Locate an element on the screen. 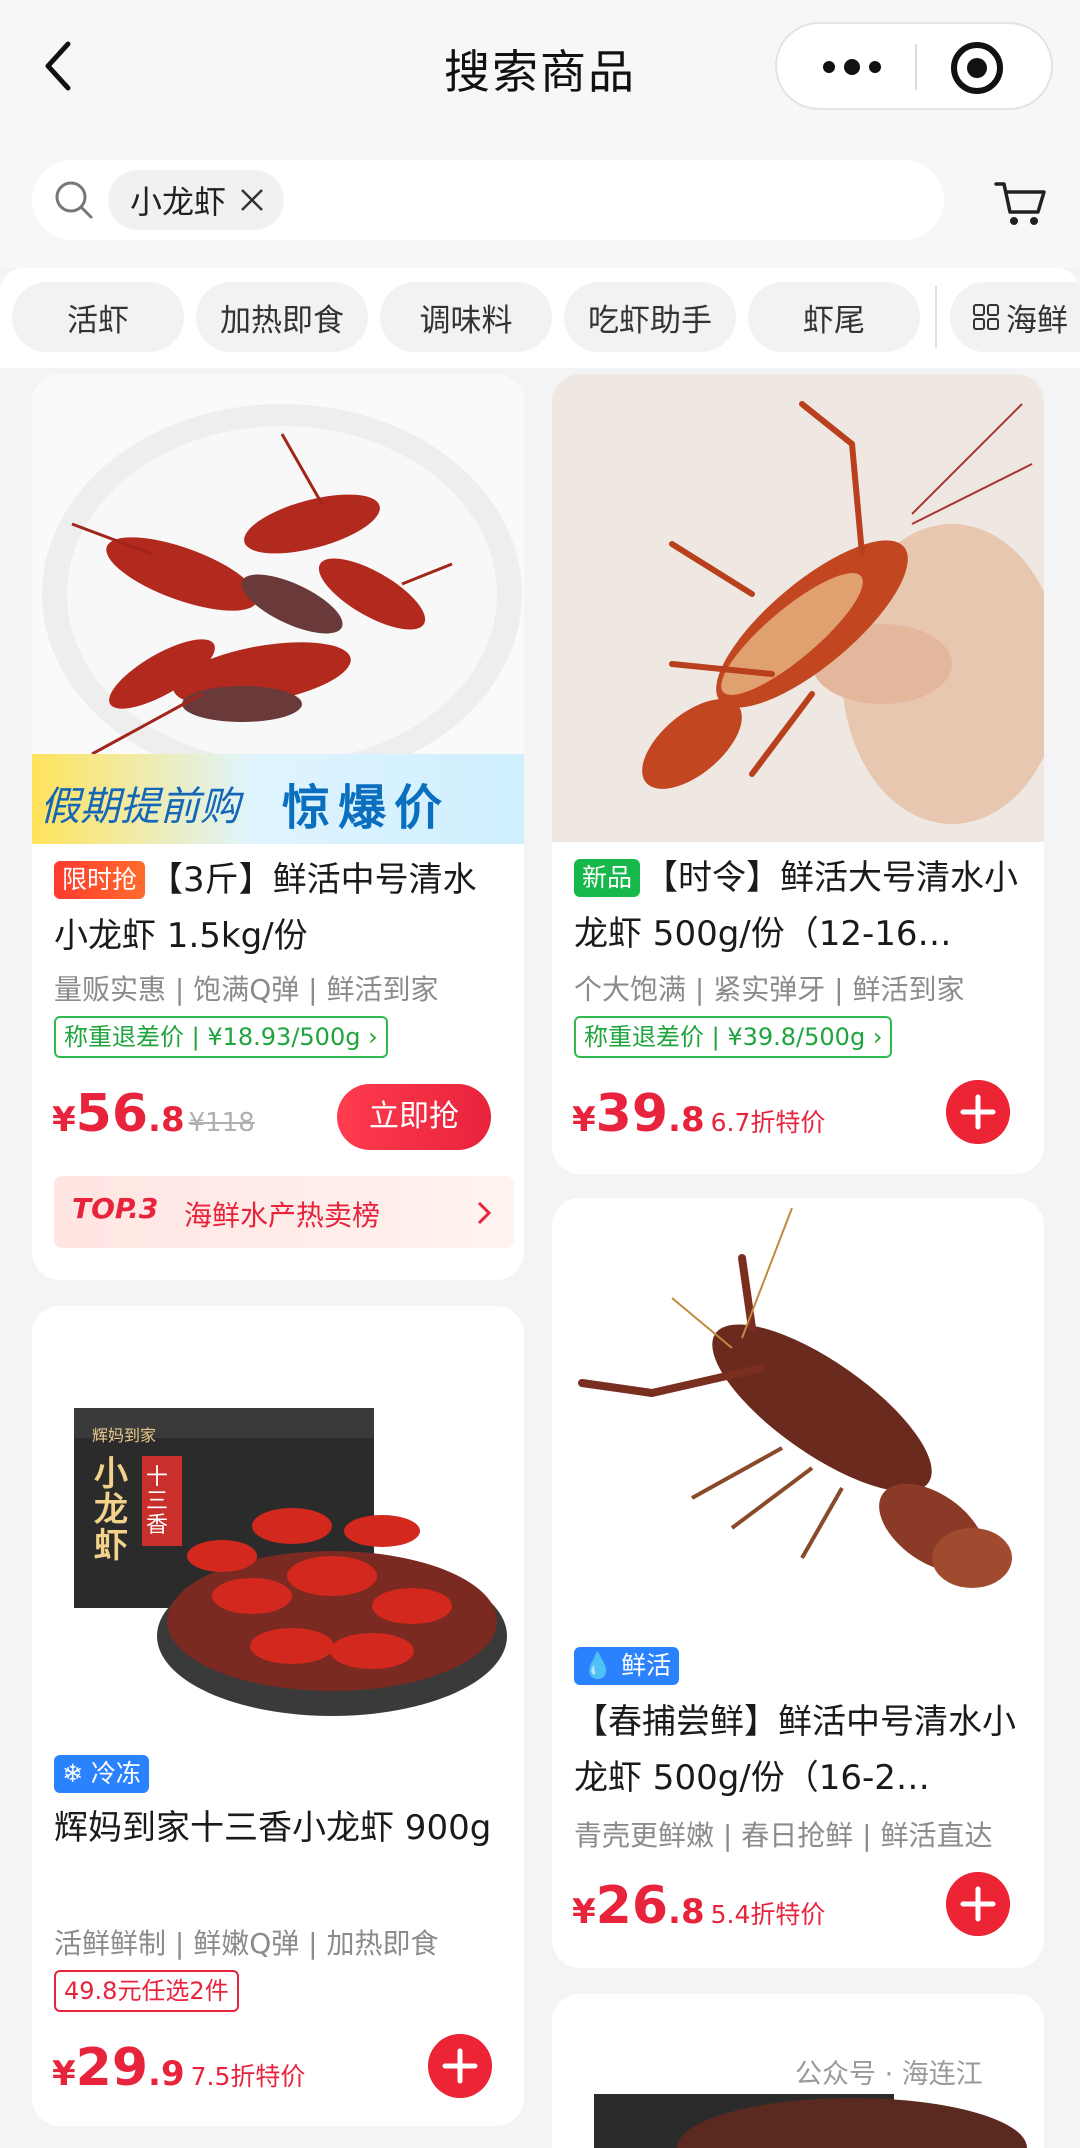  crawfish-white-bg-image is located at coordinates (798, 1418).